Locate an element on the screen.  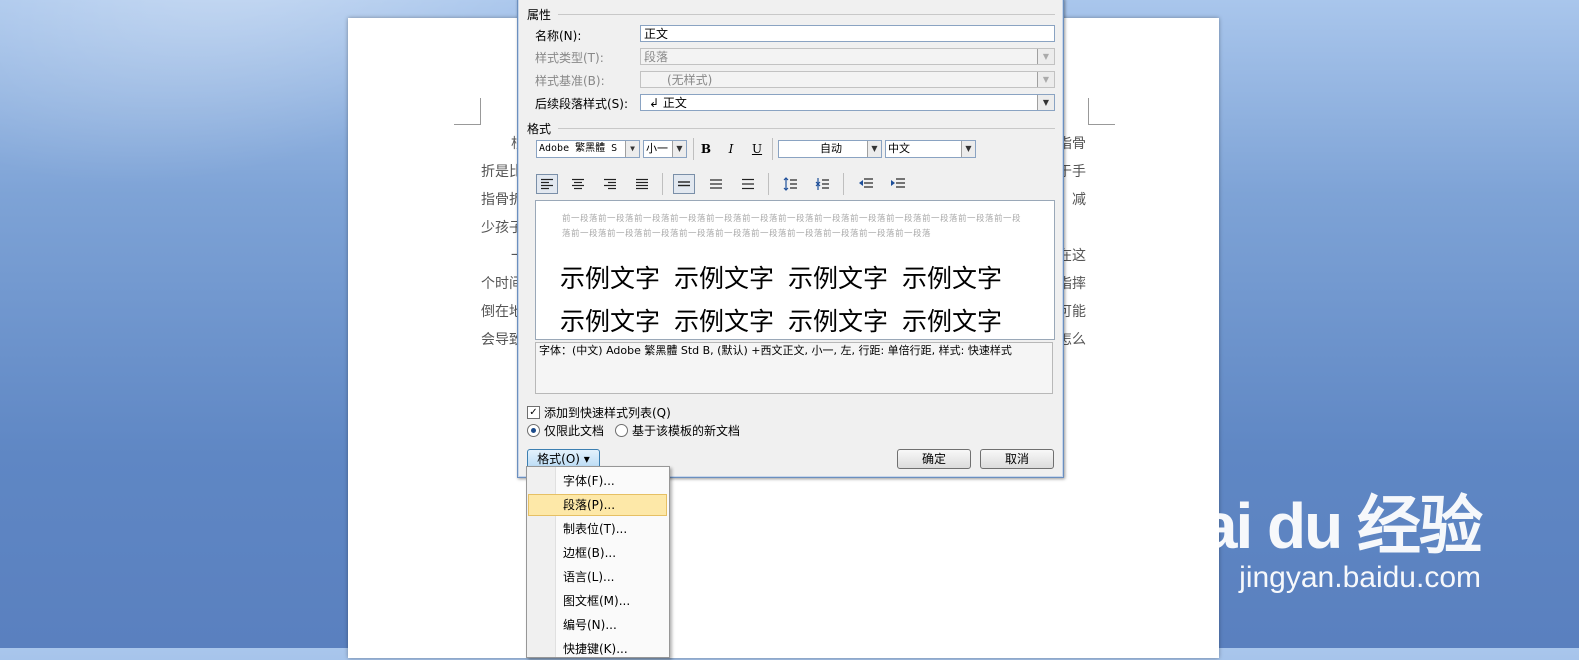
size-select: 小一 ▼ is located at coordinates (665, 149).